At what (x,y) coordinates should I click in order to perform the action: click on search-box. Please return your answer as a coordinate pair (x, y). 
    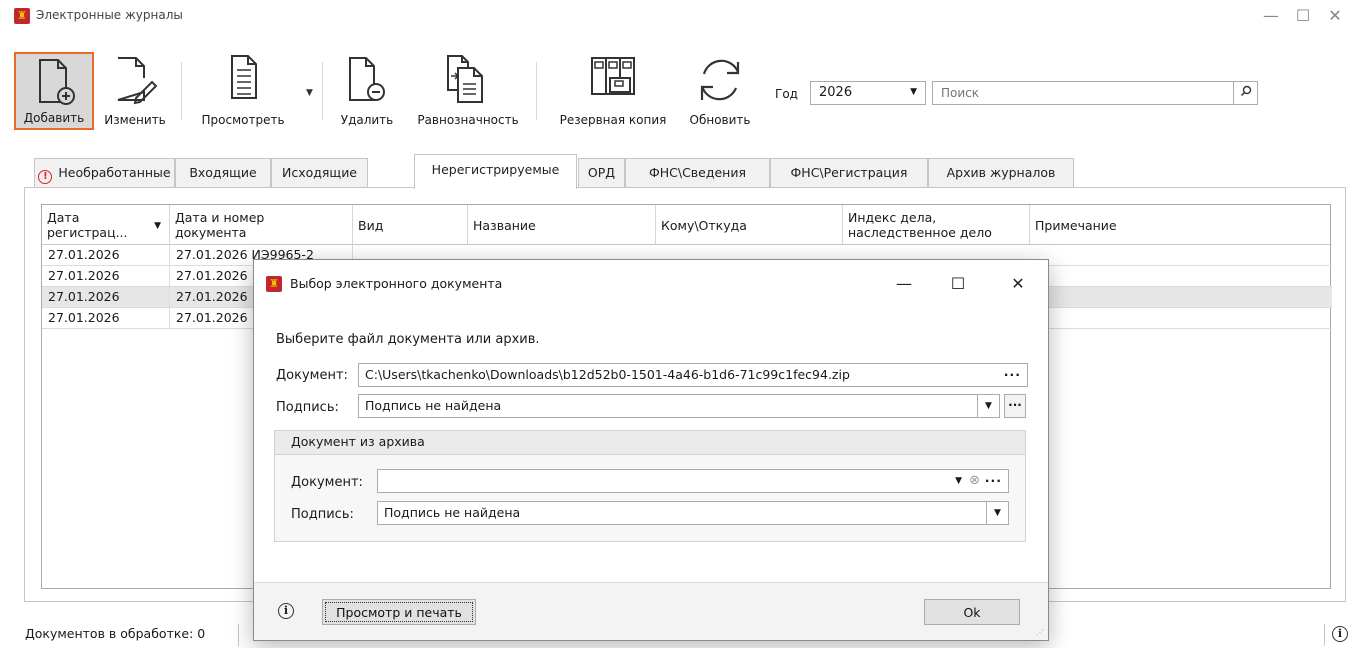
    Looking at the image, I should click on (1095, 93).